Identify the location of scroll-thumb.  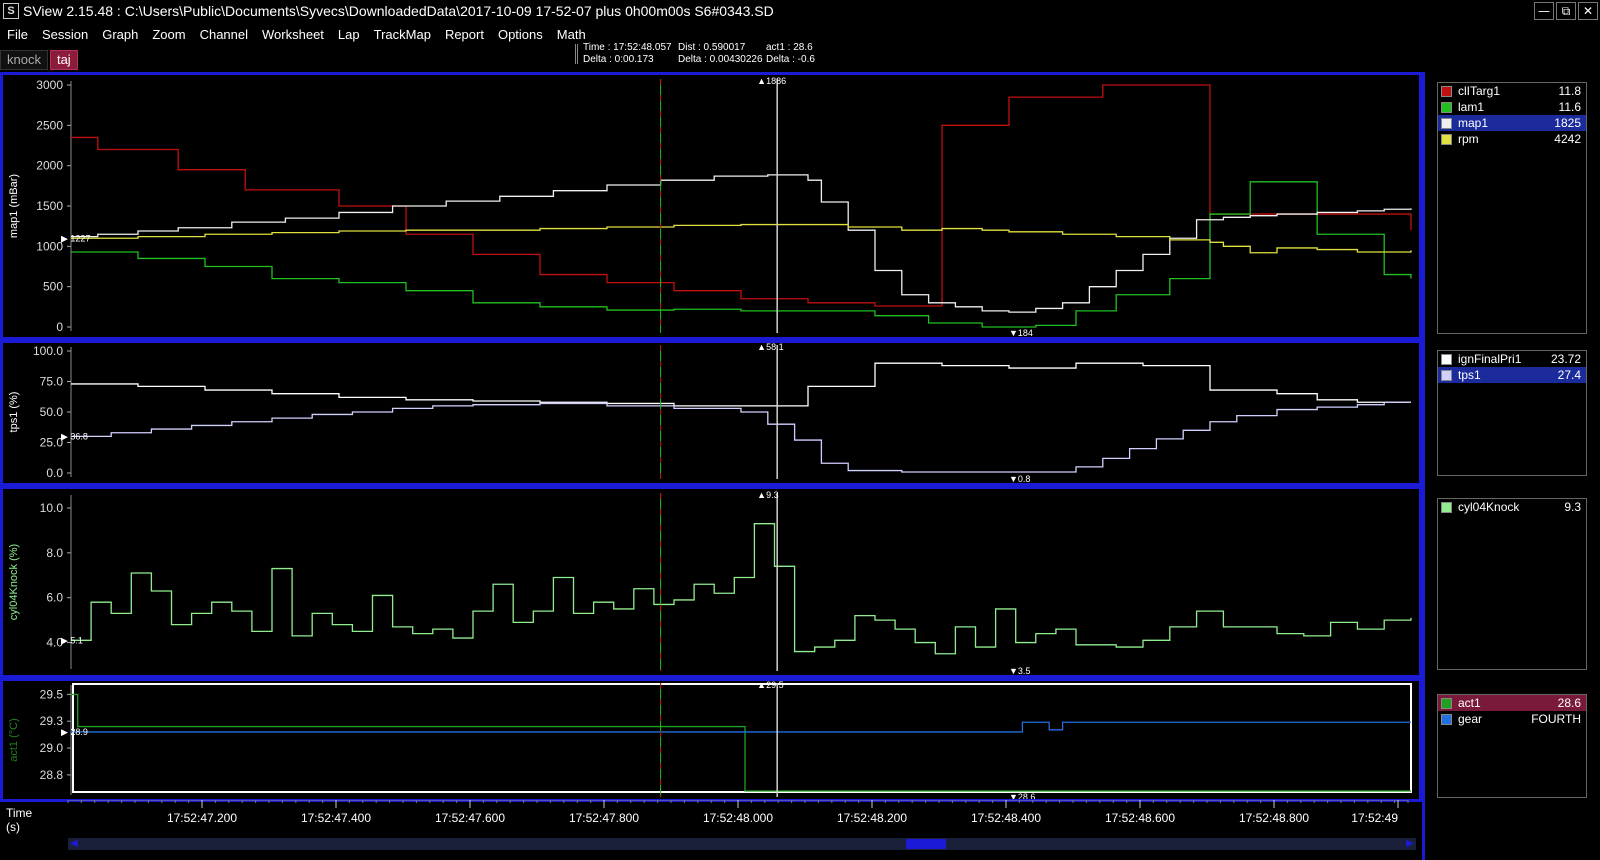
(926, 844).